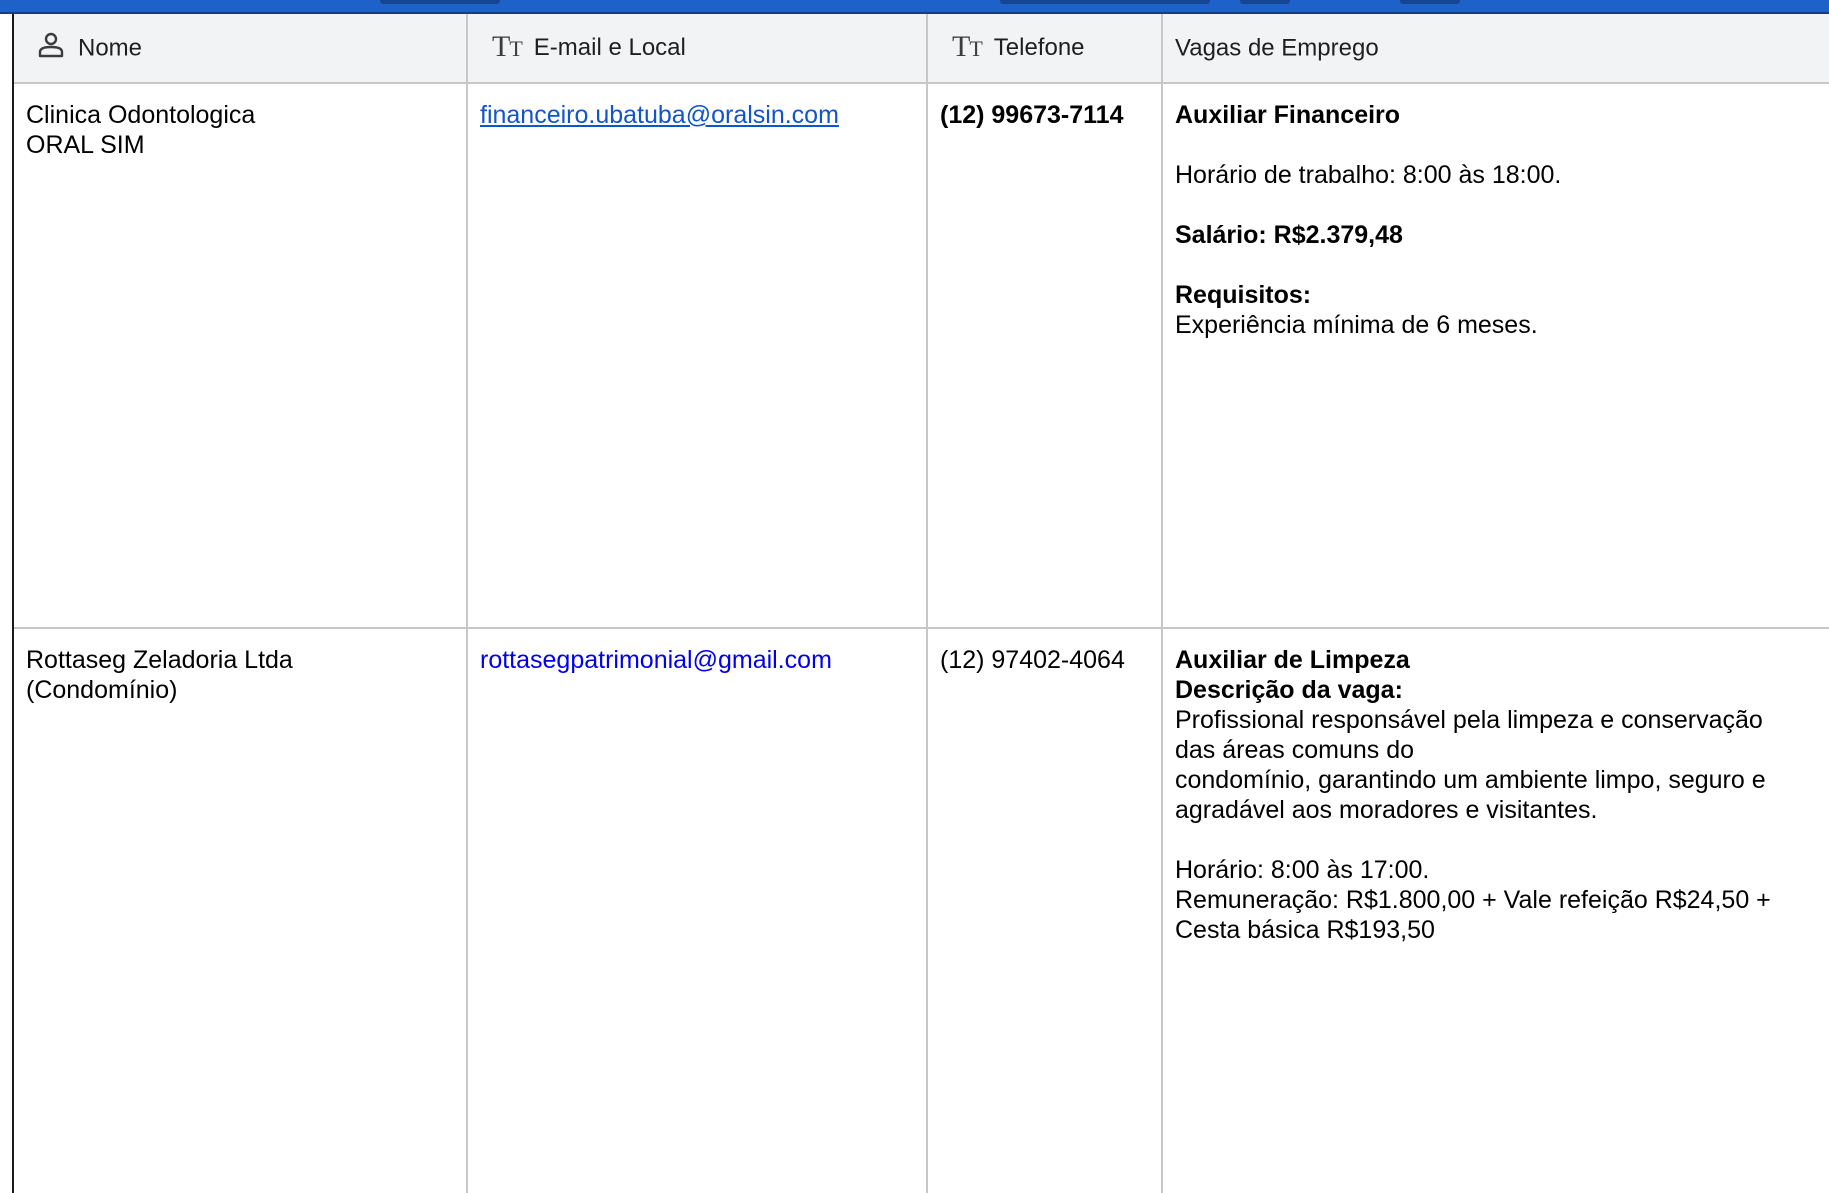  What do you see at coordinates (697, 356) in the screenshot?
I see `email-cell: financeiro.ubatuba@oralsin.com` at bounding box center [697, 356].